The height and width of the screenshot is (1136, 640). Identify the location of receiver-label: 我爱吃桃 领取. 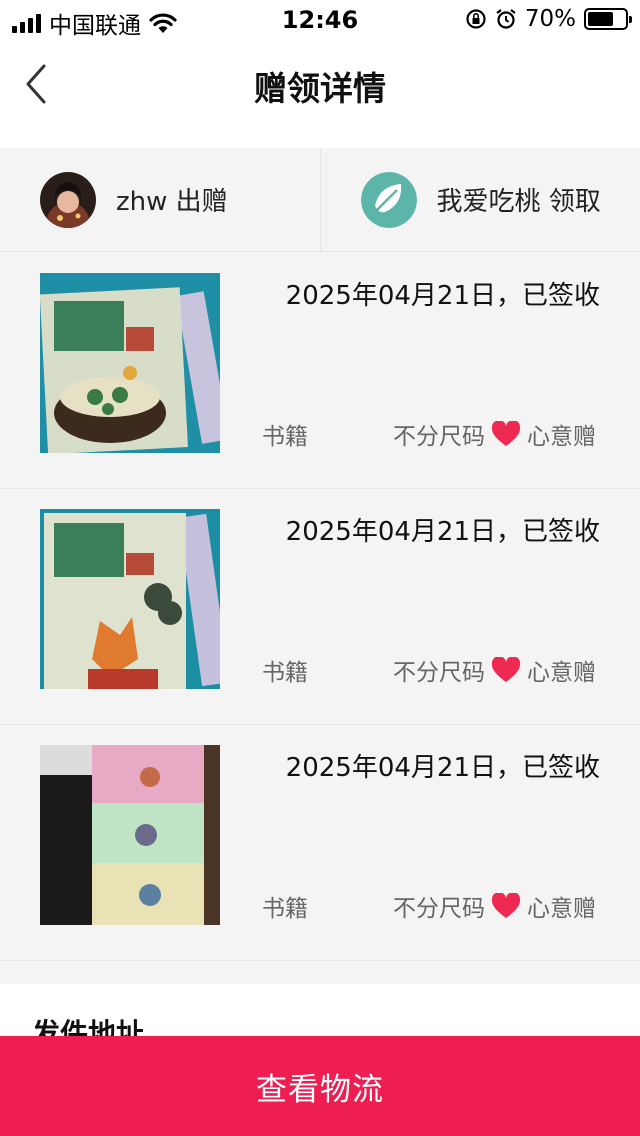
(518, 202).